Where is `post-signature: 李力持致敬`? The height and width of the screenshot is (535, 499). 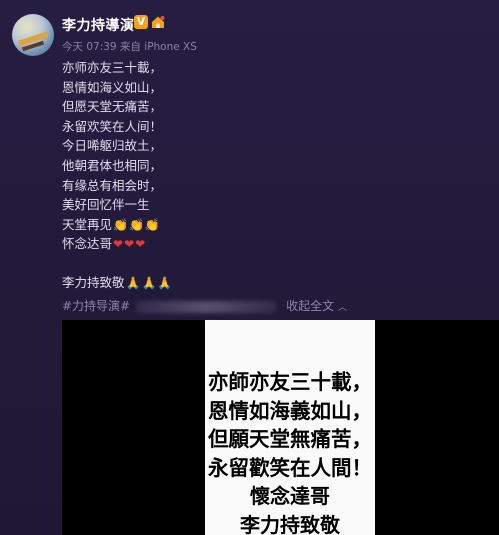
post-signature: 李力持致敬 is located at coordinates (93, 282).